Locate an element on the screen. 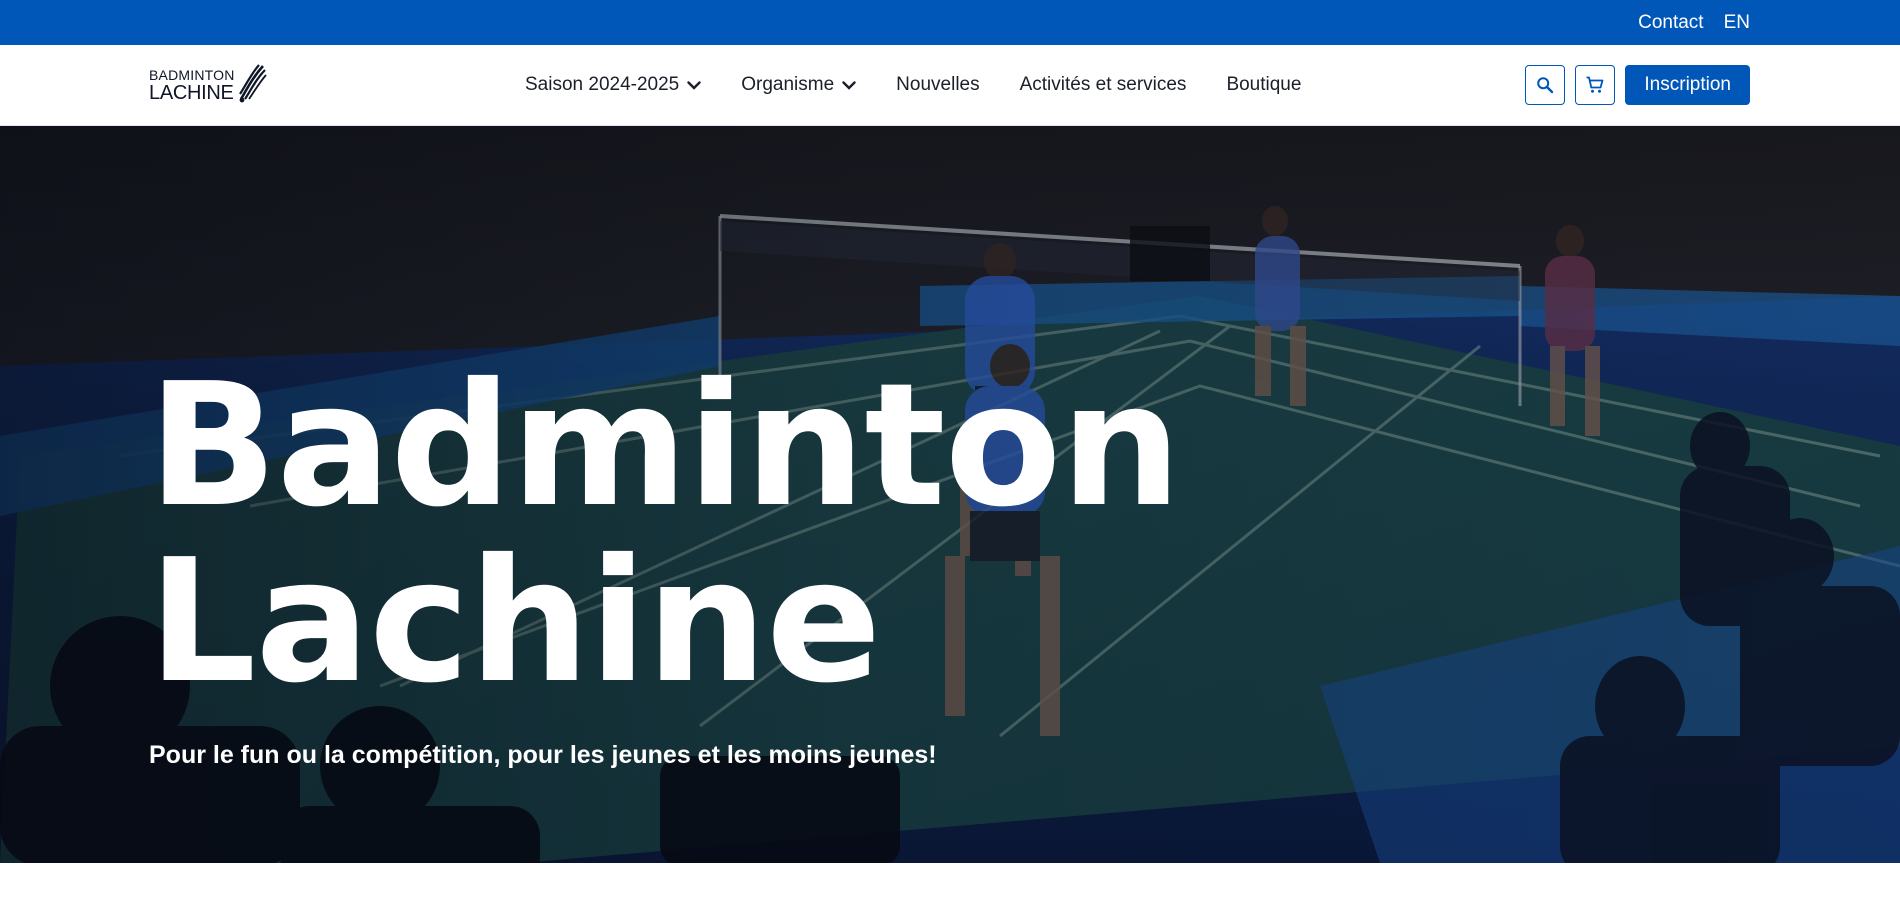 This screenshot has height=906, width=1900. nav-item-boutique: Boutique is located at coordinates (1263, 85).